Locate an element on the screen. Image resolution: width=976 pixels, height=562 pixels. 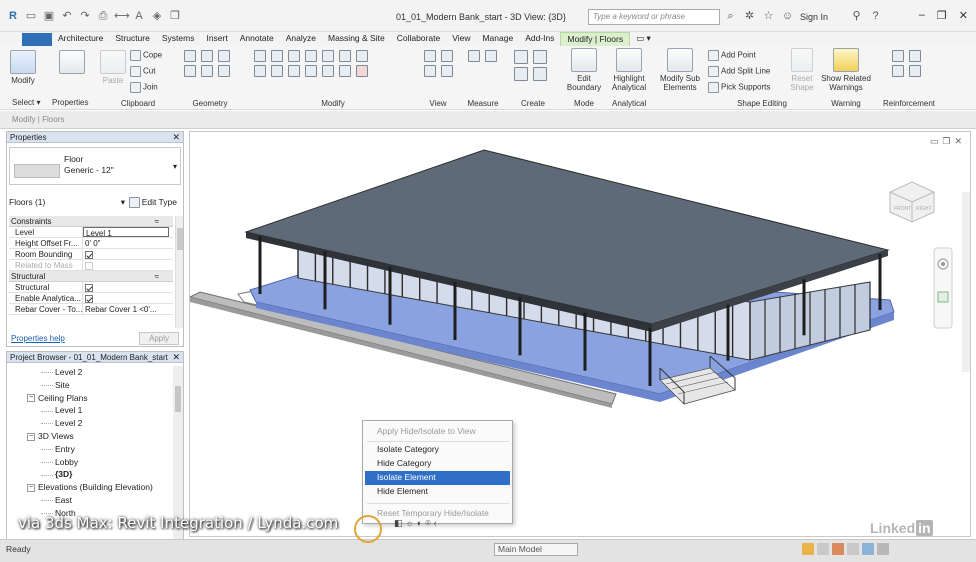
delete-icon is located at coordinates (362, 71).